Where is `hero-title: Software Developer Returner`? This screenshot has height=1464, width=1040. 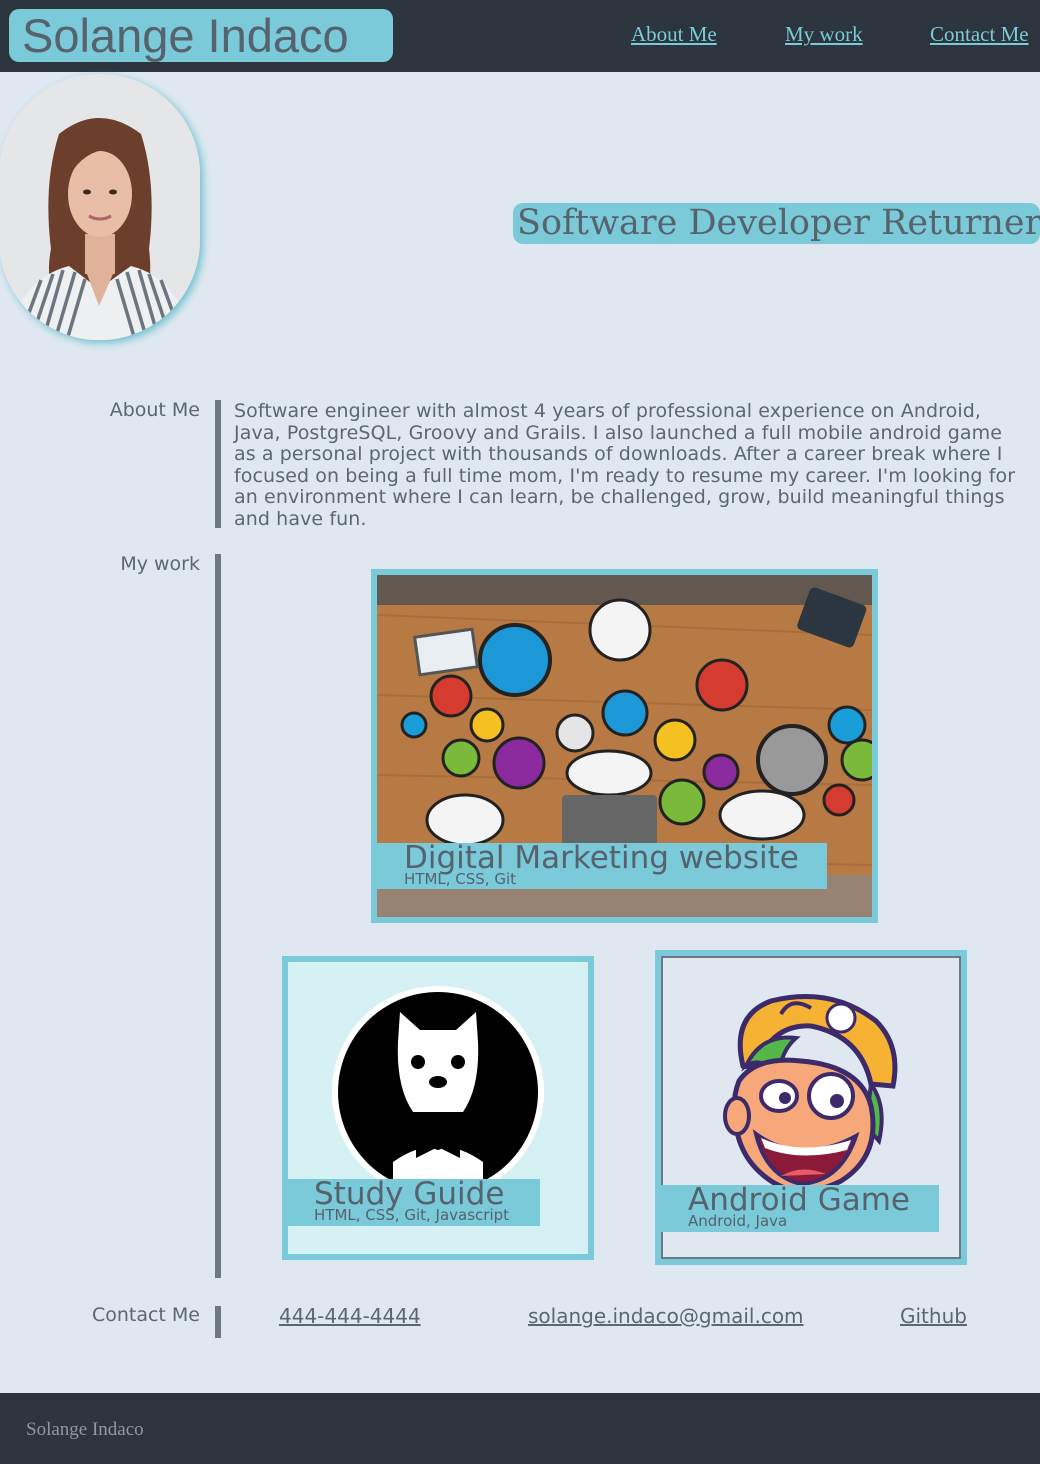
hero-title: Software Developer Returner is located at coordinates (776, 223).